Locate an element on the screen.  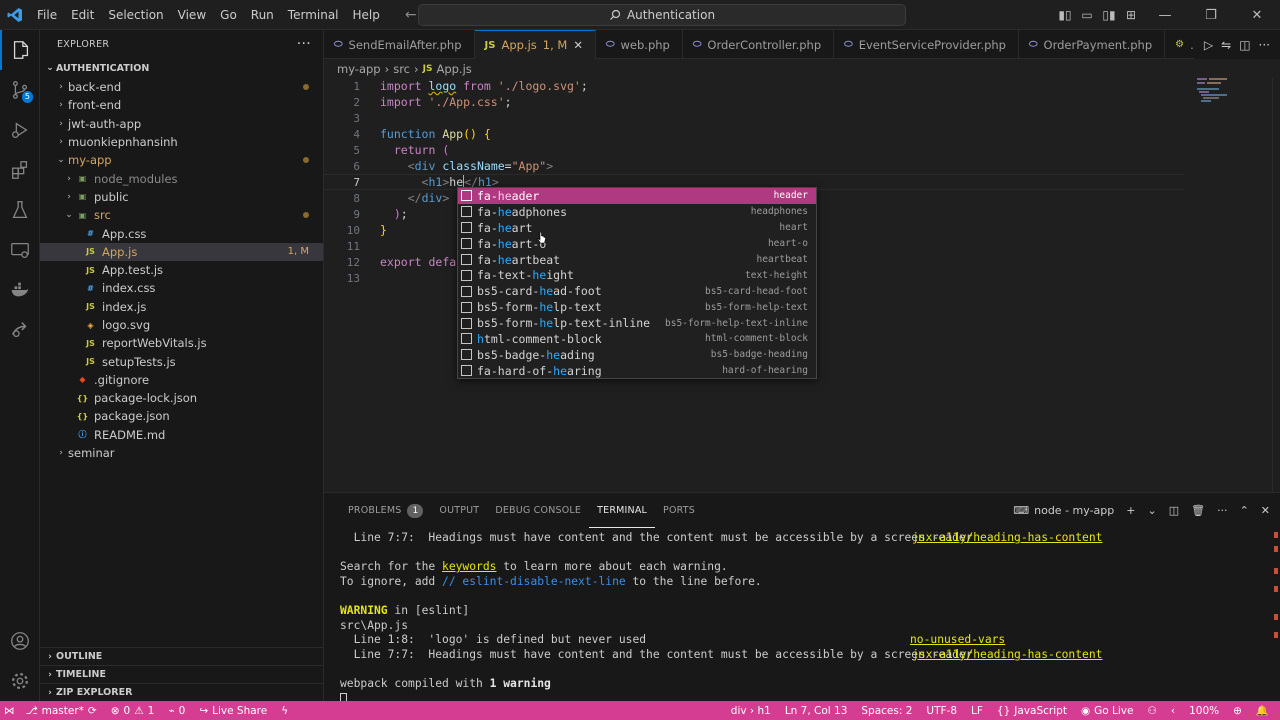
run-icon: ▷ is located at coordinates (1208, 45).